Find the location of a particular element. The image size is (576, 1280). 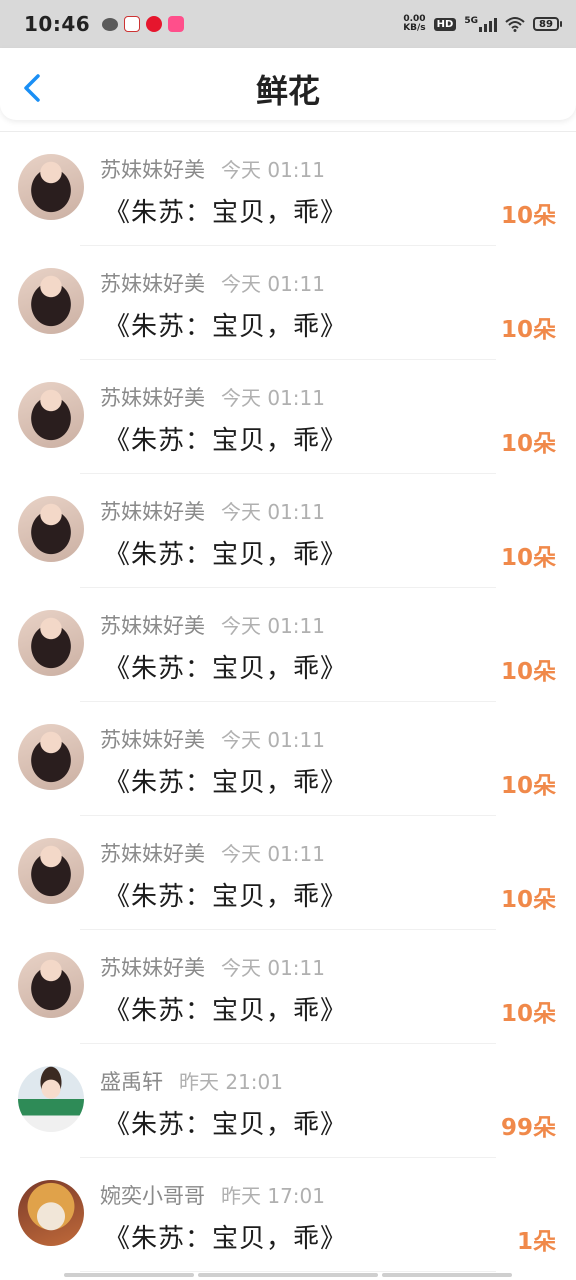

divider is located at coordinates (288, 1271).